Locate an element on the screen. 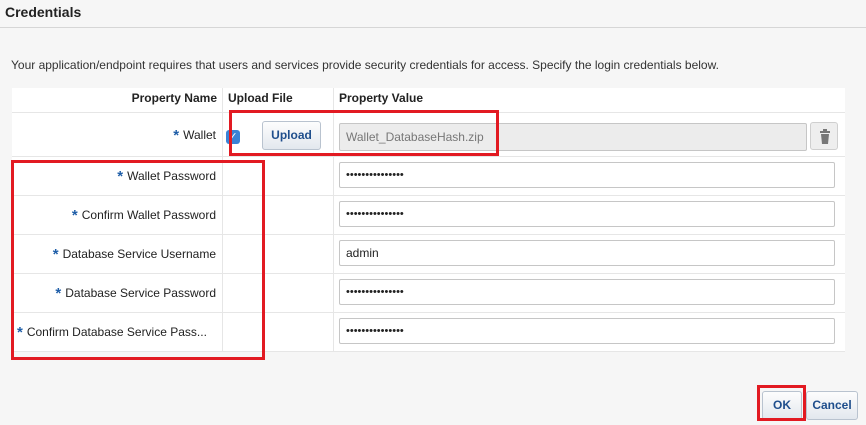 The image size is (866, 425). confirm-wallet-password-field: ••••••••••••••• is located at coordinates (587, 214).